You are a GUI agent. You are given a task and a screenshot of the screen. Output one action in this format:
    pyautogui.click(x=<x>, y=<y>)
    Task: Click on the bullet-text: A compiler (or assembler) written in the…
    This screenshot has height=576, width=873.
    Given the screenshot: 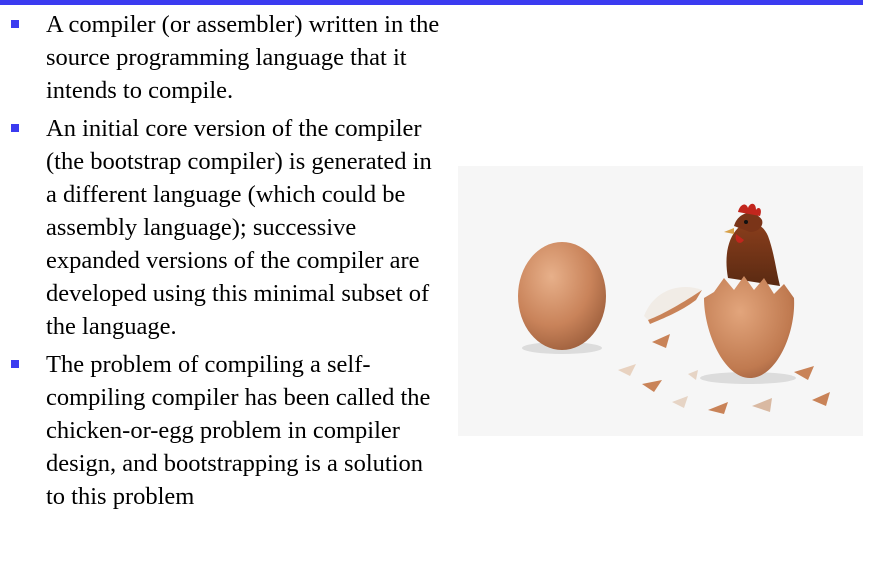 What is the action you would take?
    pyautogui.click(x=243, y=57)
    